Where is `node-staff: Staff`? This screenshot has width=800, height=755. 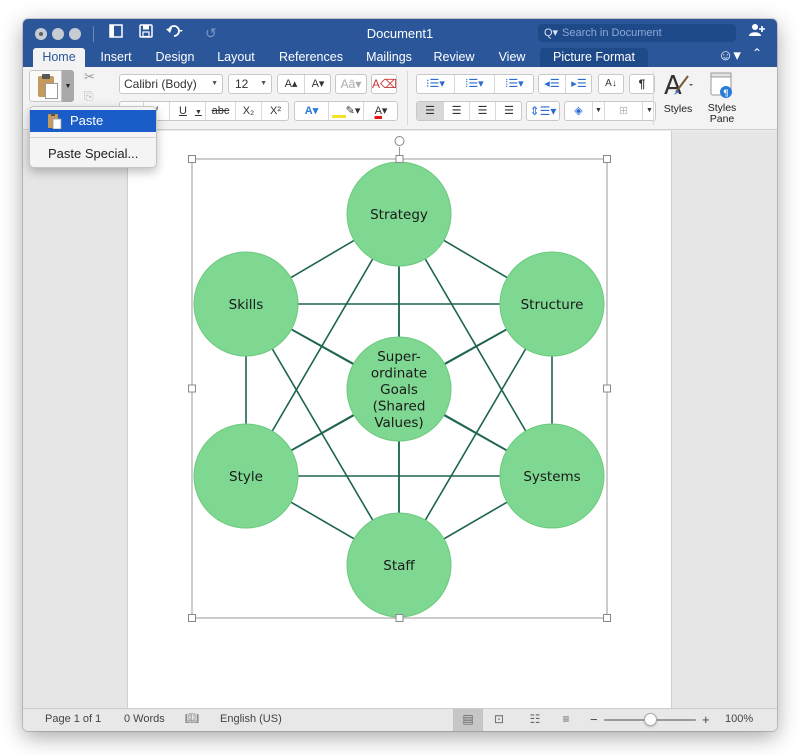 node-staff: Staff is located at coordinates (399, 565).